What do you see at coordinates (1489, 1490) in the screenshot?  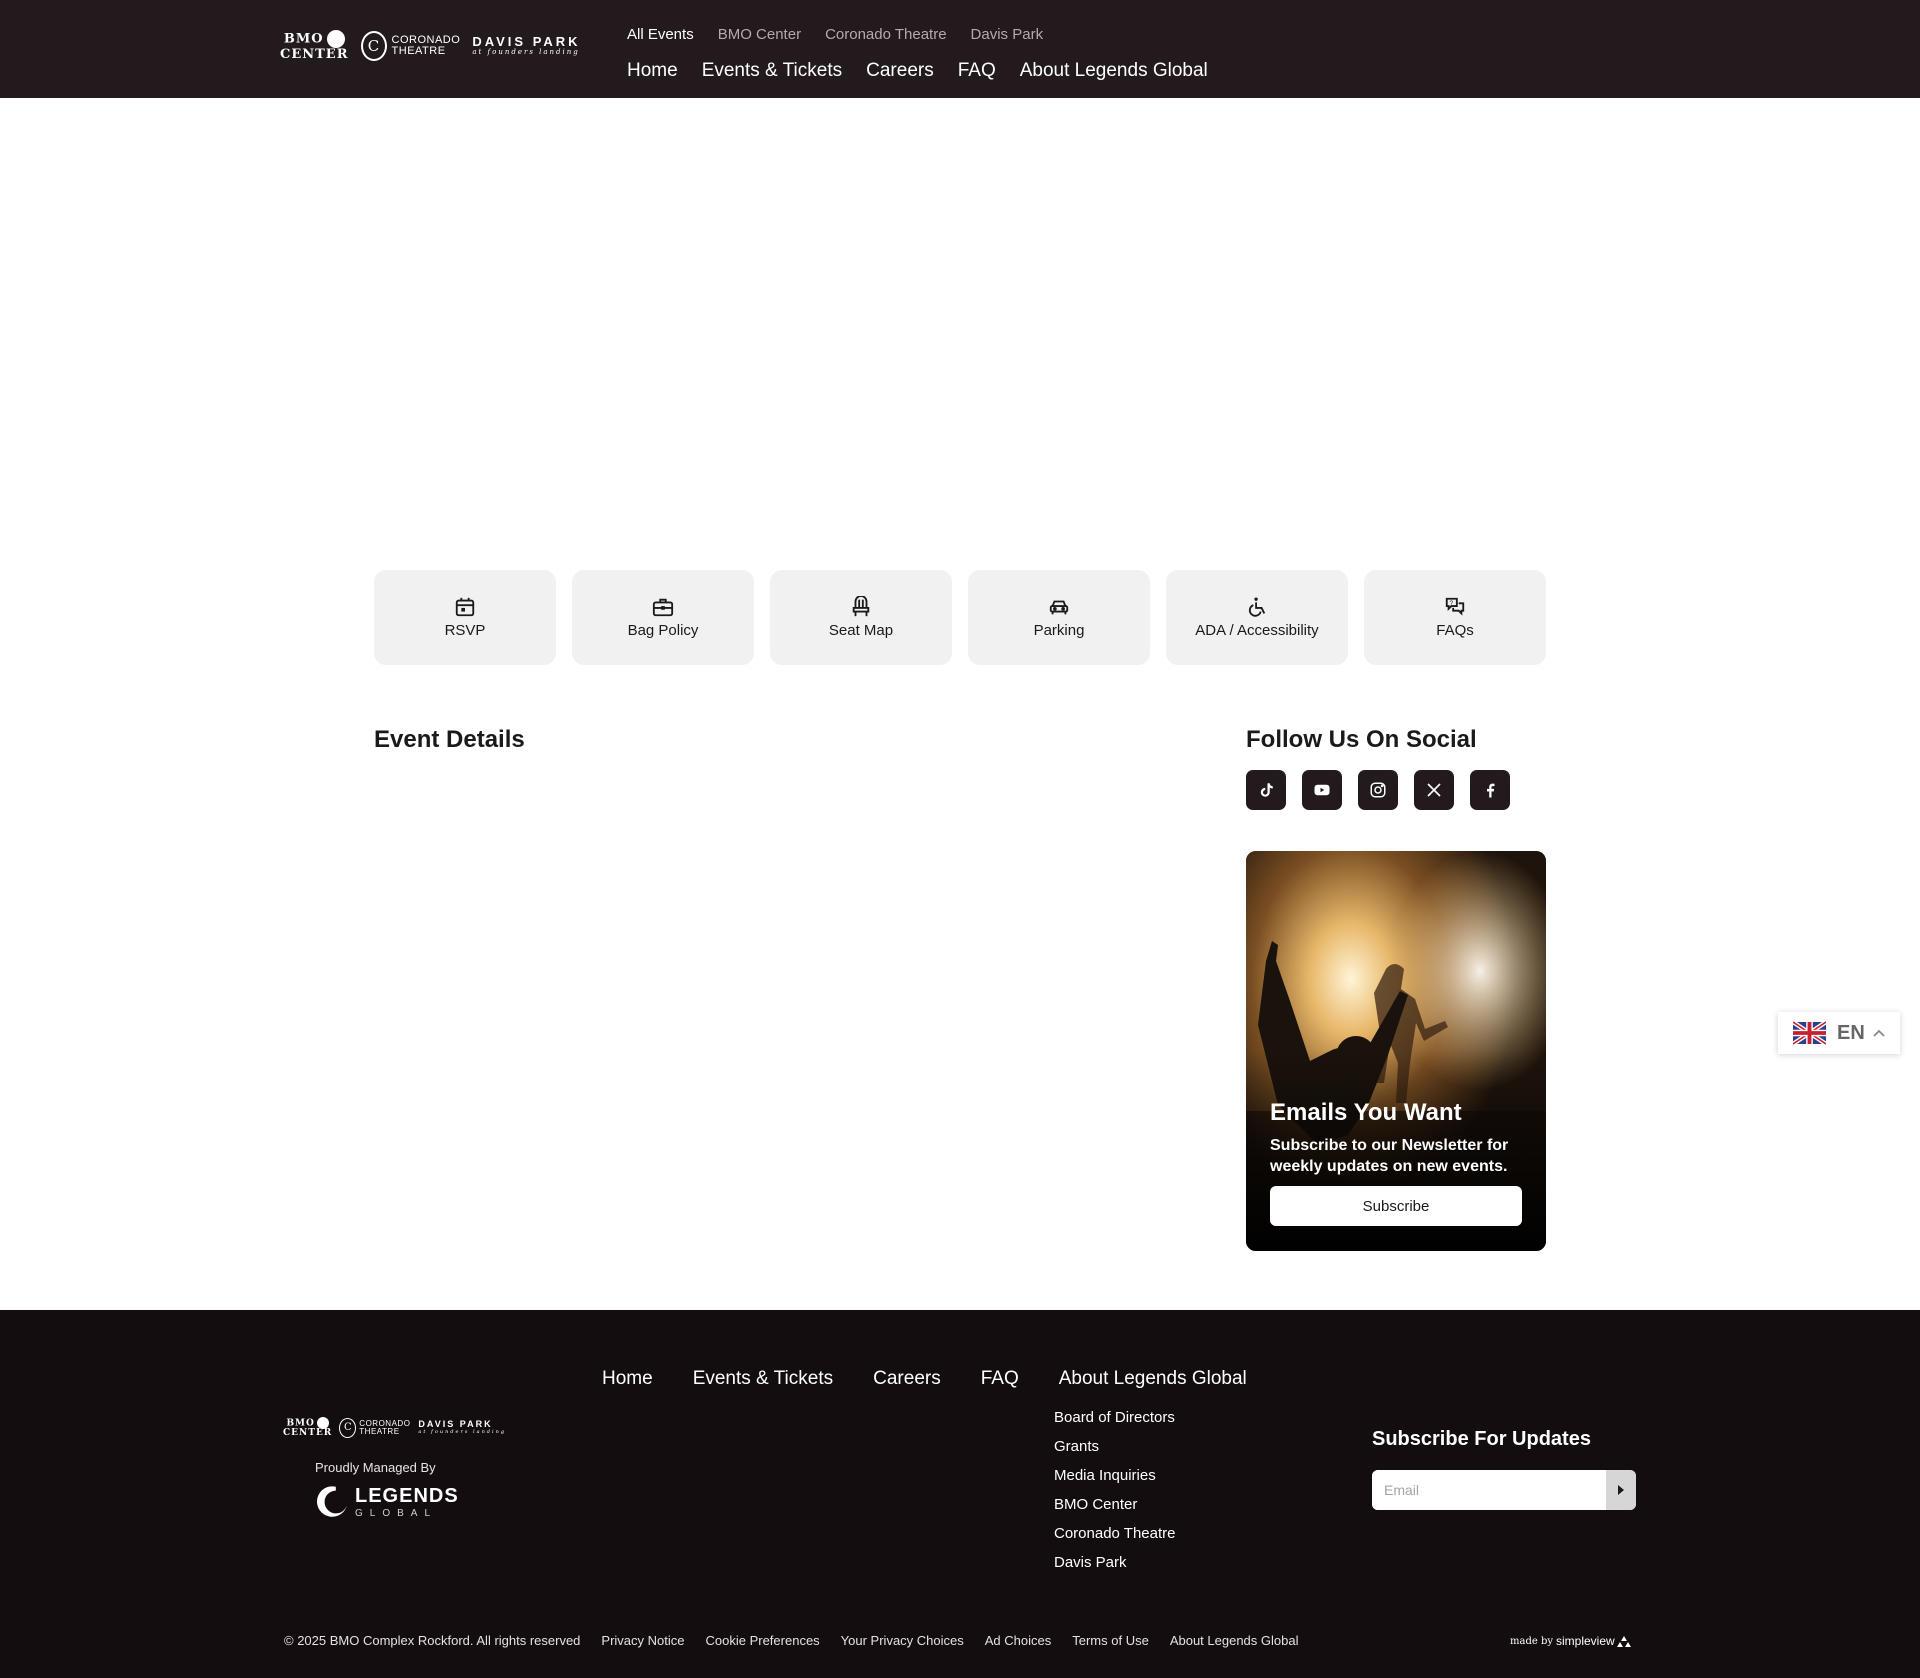 I see `email-input` at bounding box center [1489, 1490].